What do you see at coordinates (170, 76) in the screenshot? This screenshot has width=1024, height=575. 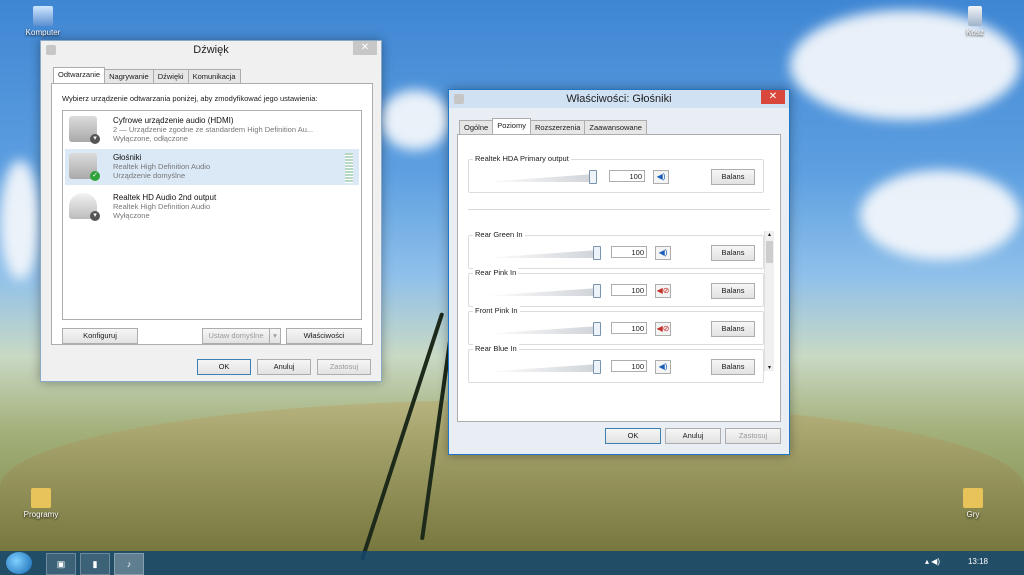 I see `tab-sounds: Dźwięki` at bounding box center [170, 76].